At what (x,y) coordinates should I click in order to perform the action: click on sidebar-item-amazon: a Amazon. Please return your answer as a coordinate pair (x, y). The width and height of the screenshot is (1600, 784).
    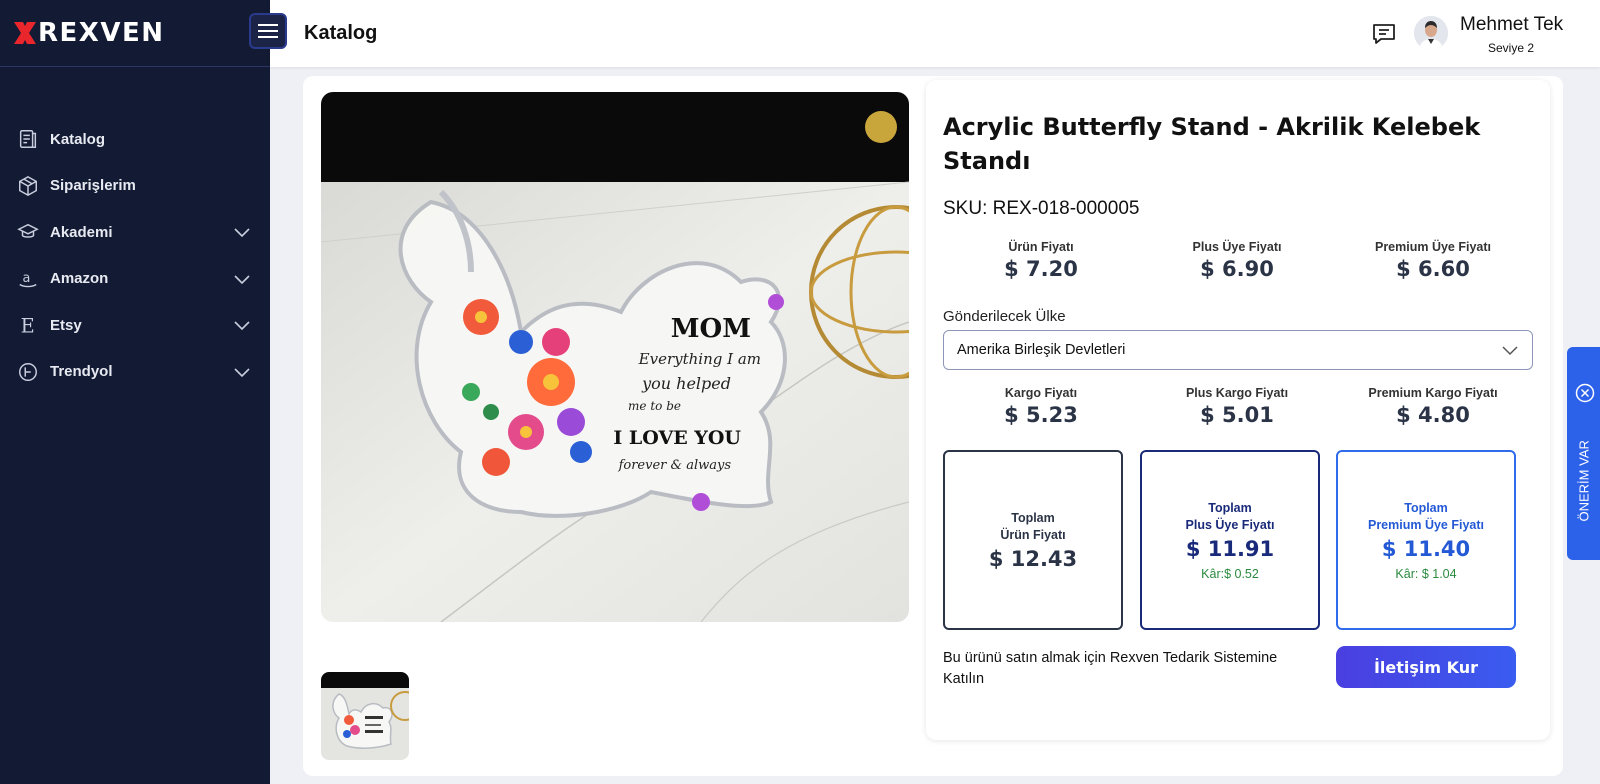
    Looking at the image, I should click on (135, 279).